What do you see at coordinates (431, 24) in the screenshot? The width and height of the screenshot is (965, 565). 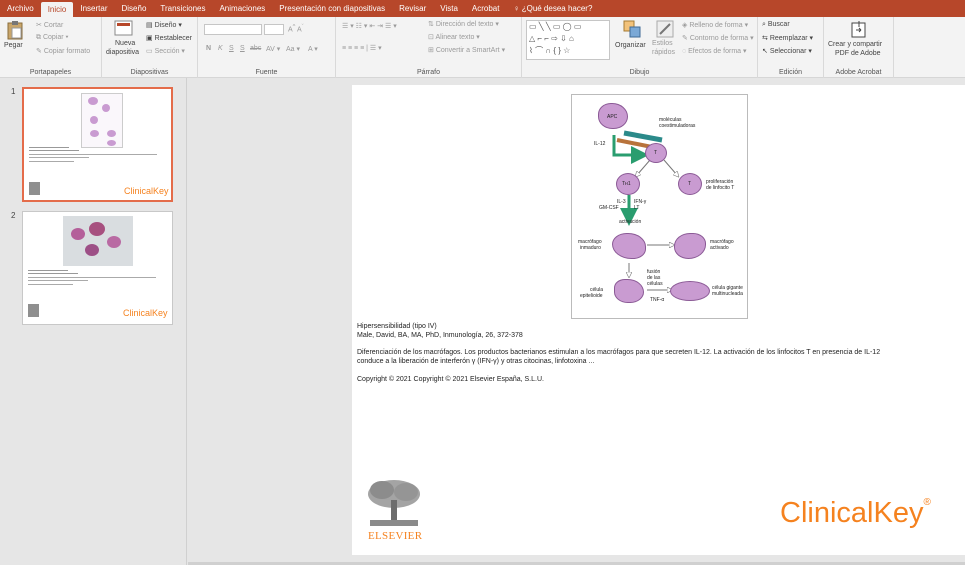 I see `text-direction-icon: ⇅` at bounding box center [431, 24].